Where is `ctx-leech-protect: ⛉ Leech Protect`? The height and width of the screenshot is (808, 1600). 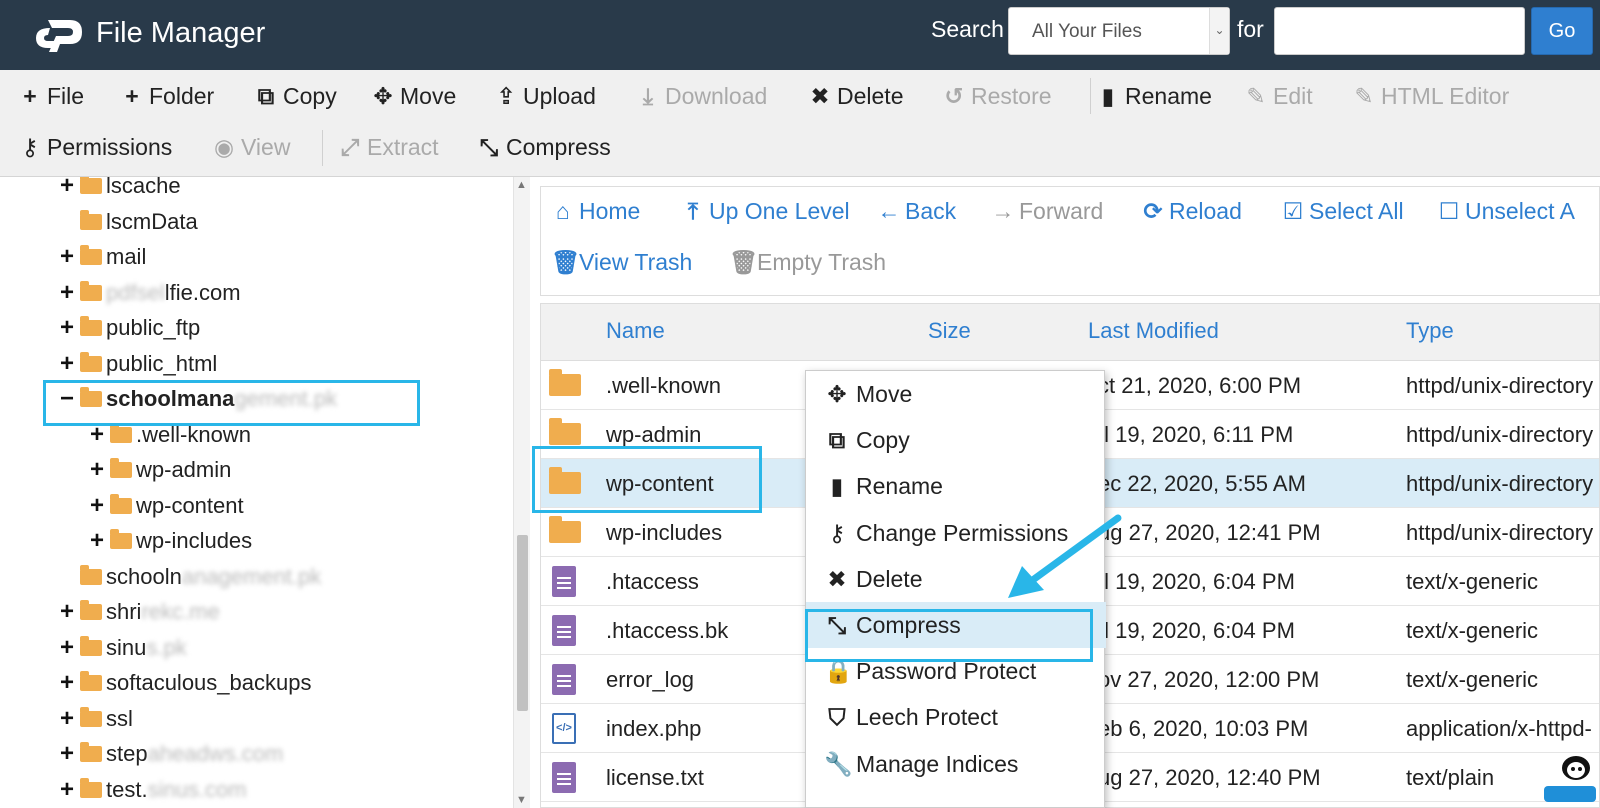 ctx-leech-protect: ⛉ Leech Protect is located at coordinates (956, 717).